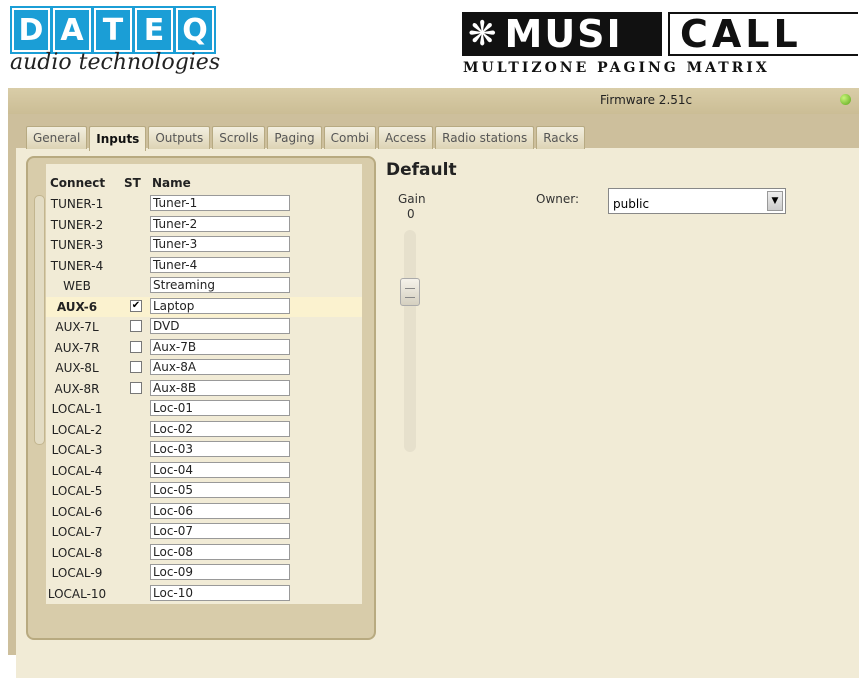 Image resolution: width=859 pixels, height=678 pixels. Describe the element at coordinates (697, 201) in the screenshot. I see `owner-select: public ▼` at that location.